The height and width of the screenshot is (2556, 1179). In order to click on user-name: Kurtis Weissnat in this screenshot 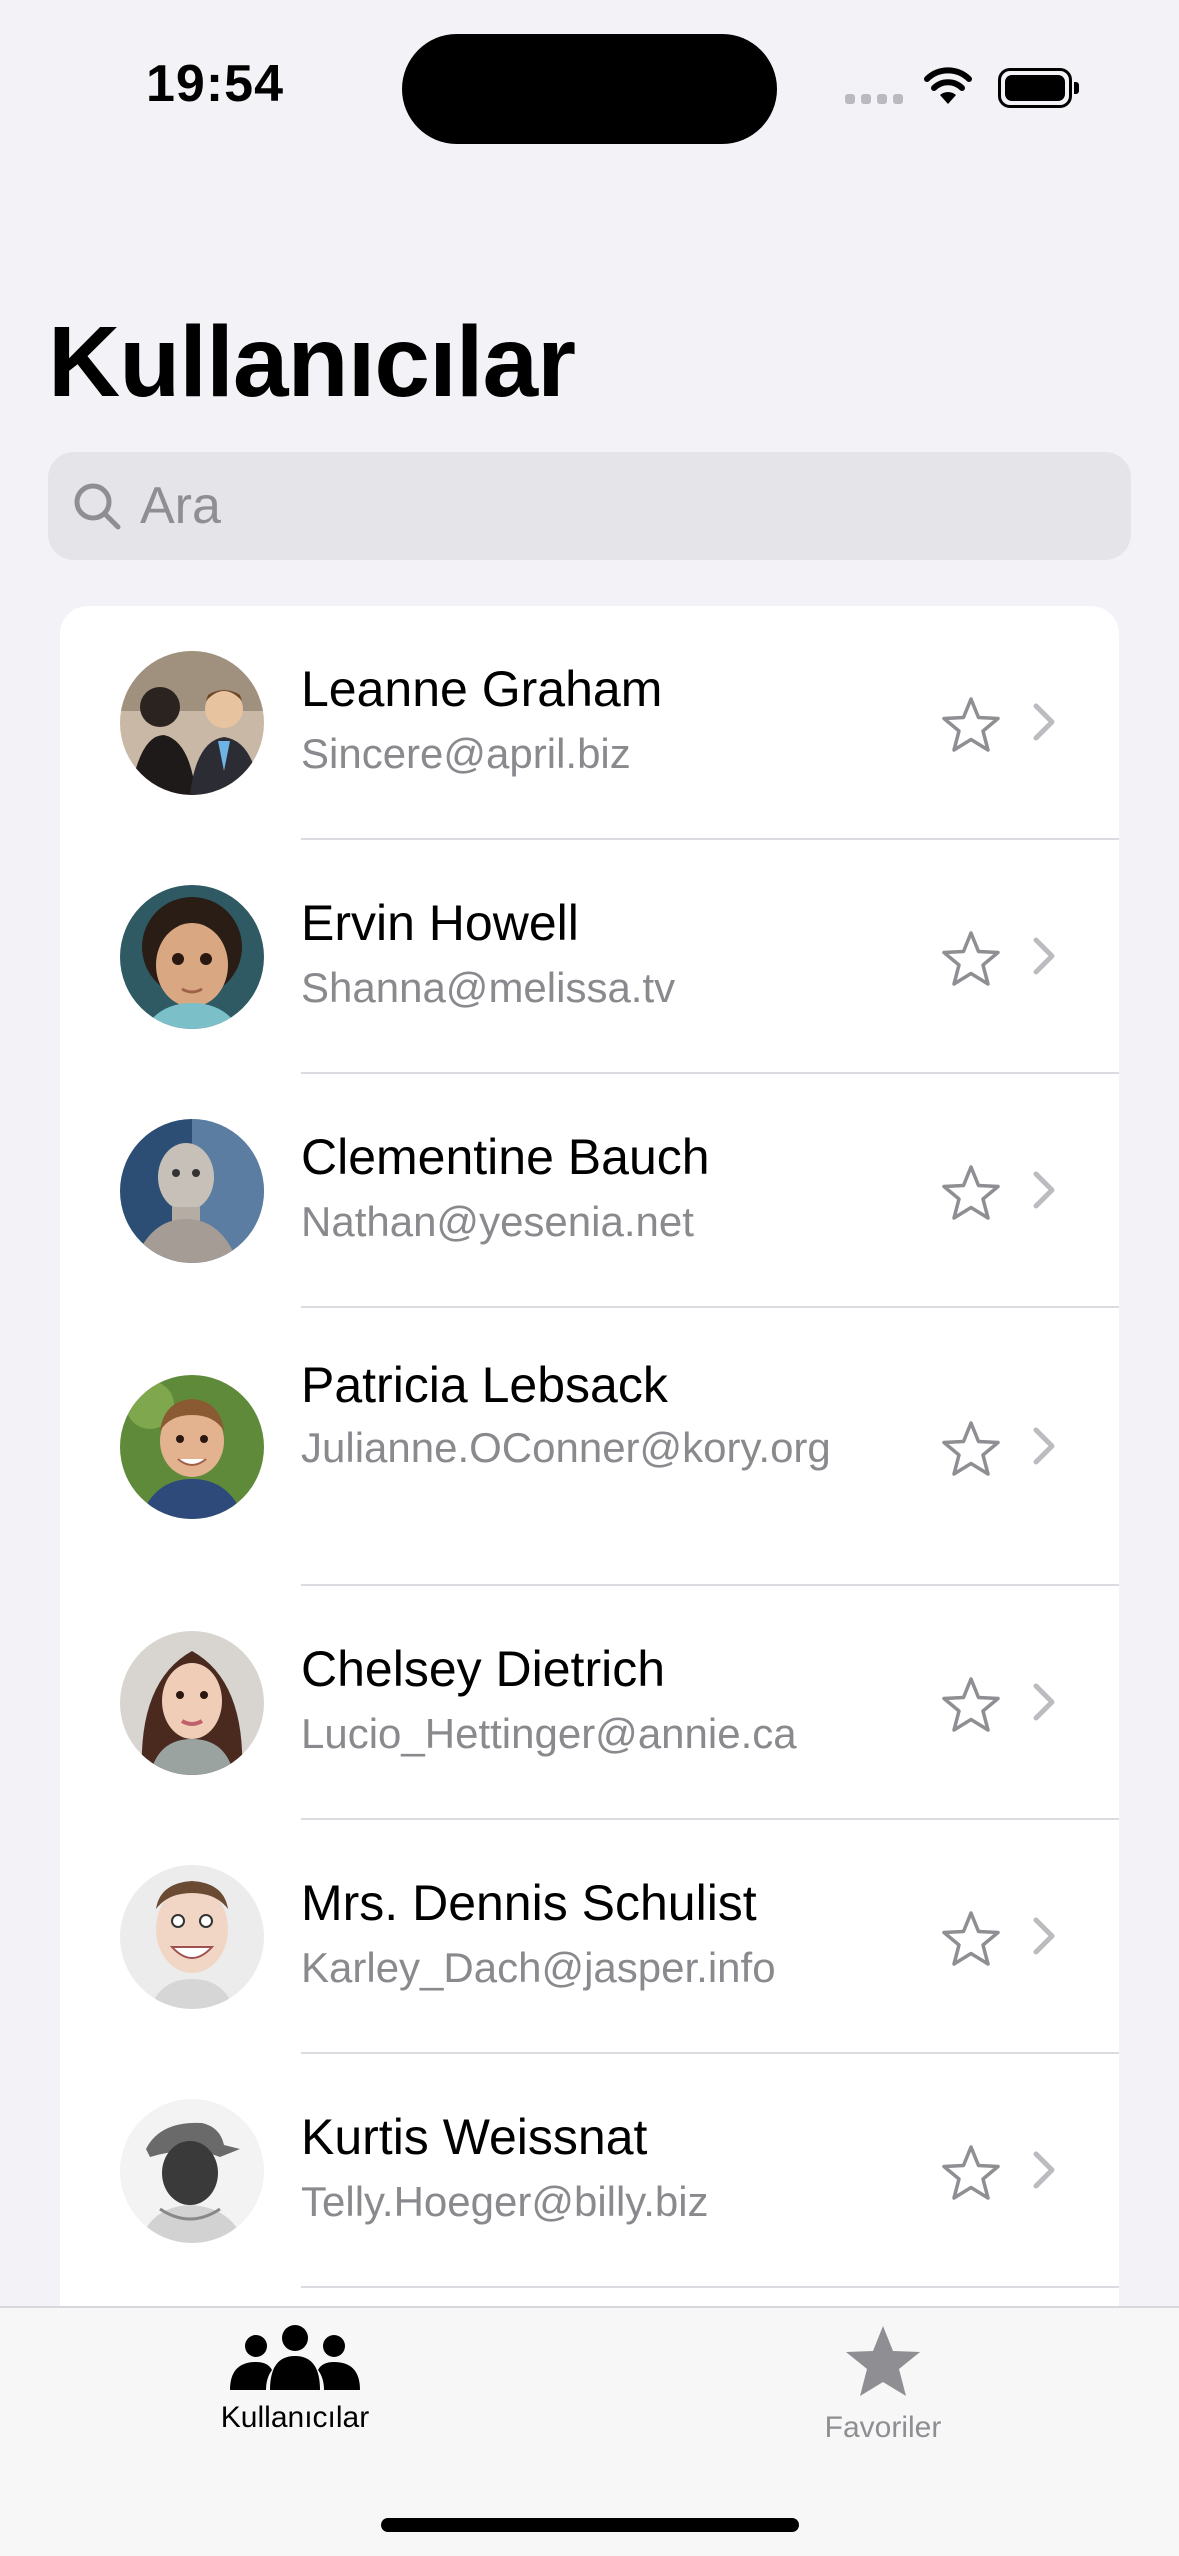, I will do `click(474, 2137)`.